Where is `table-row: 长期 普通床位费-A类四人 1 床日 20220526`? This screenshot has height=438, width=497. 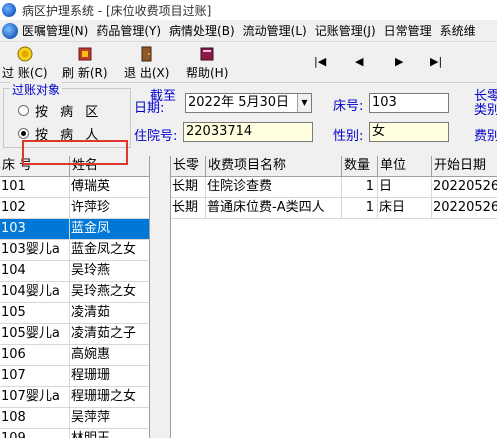
table-row: 长期 普通床位费-A类四人 1 床日 20220526 is located at coordinates (334, 208).